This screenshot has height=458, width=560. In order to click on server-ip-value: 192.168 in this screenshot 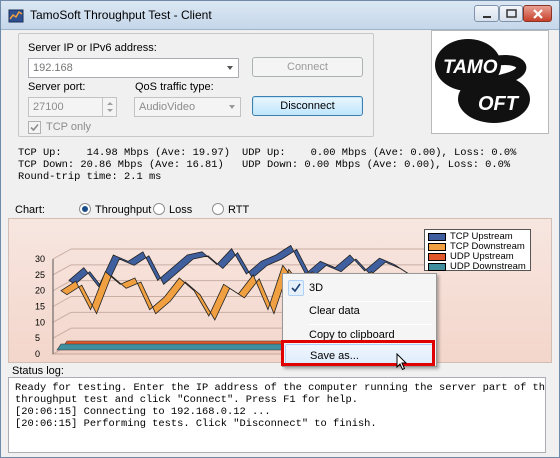, I will do `click(53, 68)`.